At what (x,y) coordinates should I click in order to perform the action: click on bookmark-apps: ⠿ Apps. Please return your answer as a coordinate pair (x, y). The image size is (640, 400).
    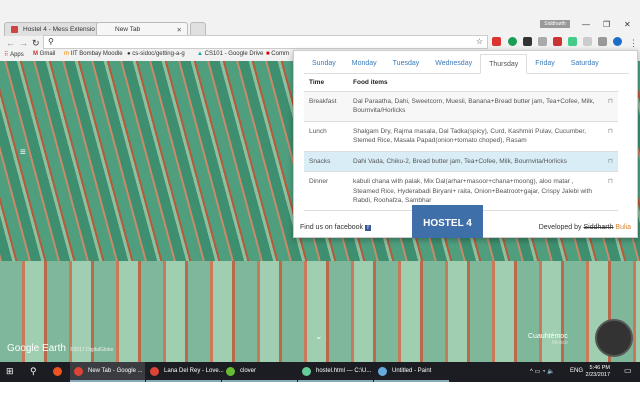
    Looking at the image, I should click on (14, 54).